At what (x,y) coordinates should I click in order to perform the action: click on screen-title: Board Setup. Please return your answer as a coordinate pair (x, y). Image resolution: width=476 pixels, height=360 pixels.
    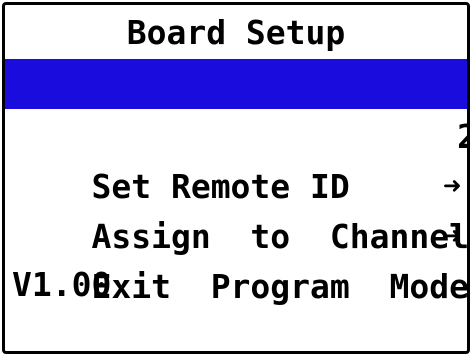
    Looking at the image, I should click on (236, 32).